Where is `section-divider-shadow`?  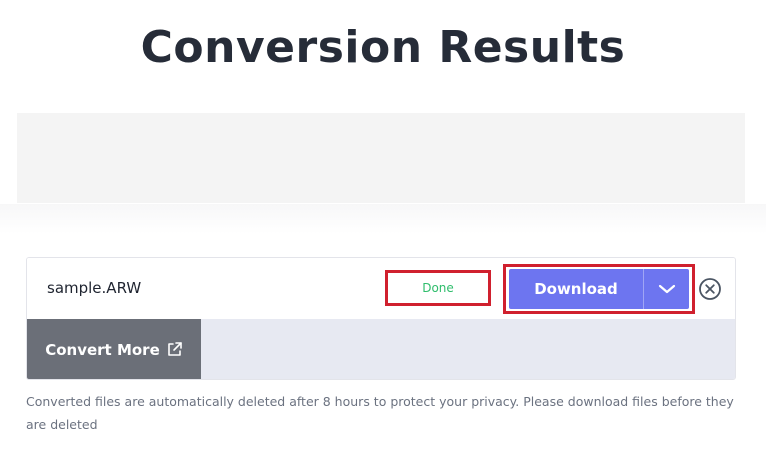 section-divider-shadow is located at coordinates (383, 219).